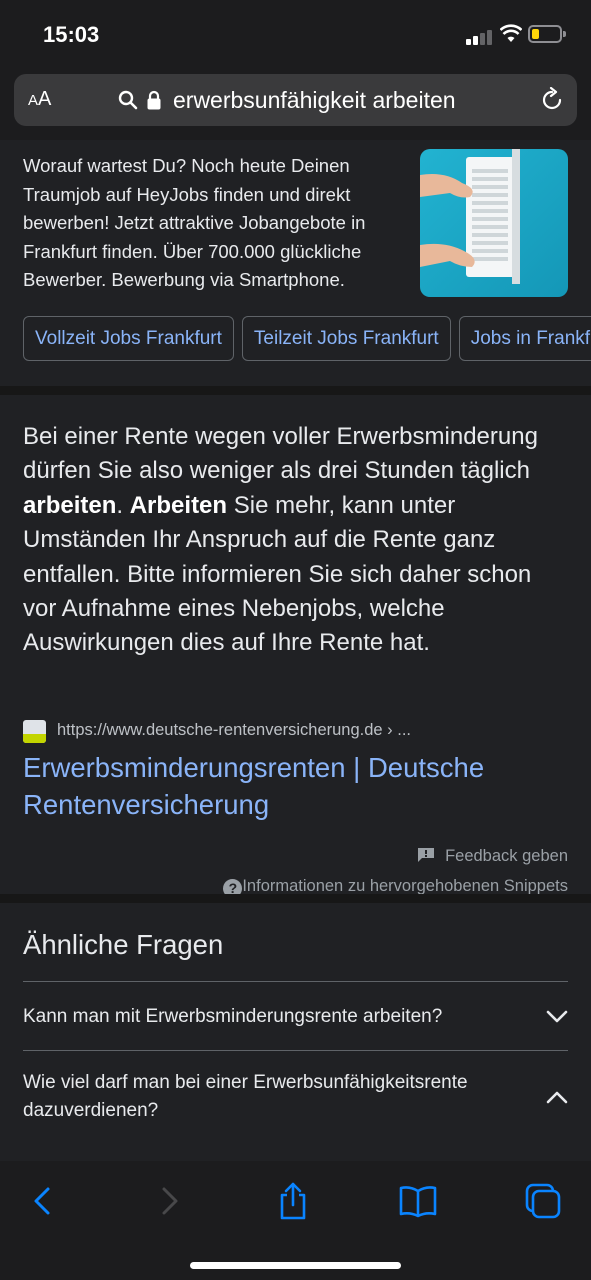 Image resolution: width=591 pixels, height=1280 pixels. I want to click on battery-icon, so click(547, 34).